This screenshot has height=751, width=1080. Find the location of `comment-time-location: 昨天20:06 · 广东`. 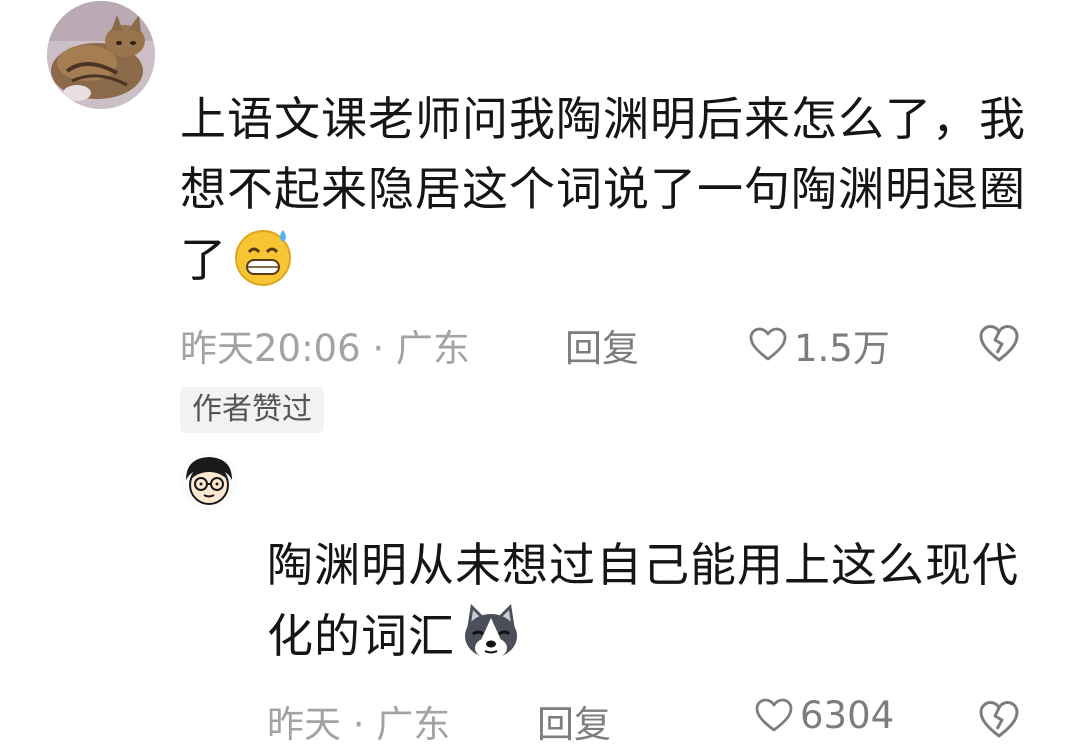

comment-time-location: 昨天20:06 · 广东 is located at coordinates (325, 348).